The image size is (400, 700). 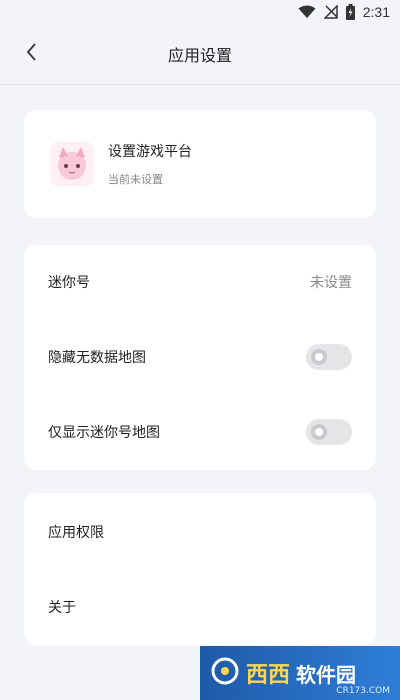 What do you see at coordinates (72, 164) in the screenshot?
I see `avatar` at bounding box center [72, 164].